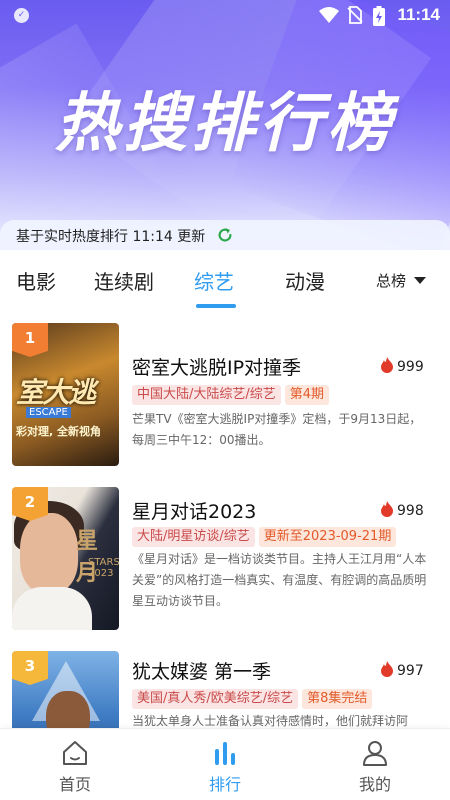  I want to click on nav-ranking: 排行, so click(225, 764).